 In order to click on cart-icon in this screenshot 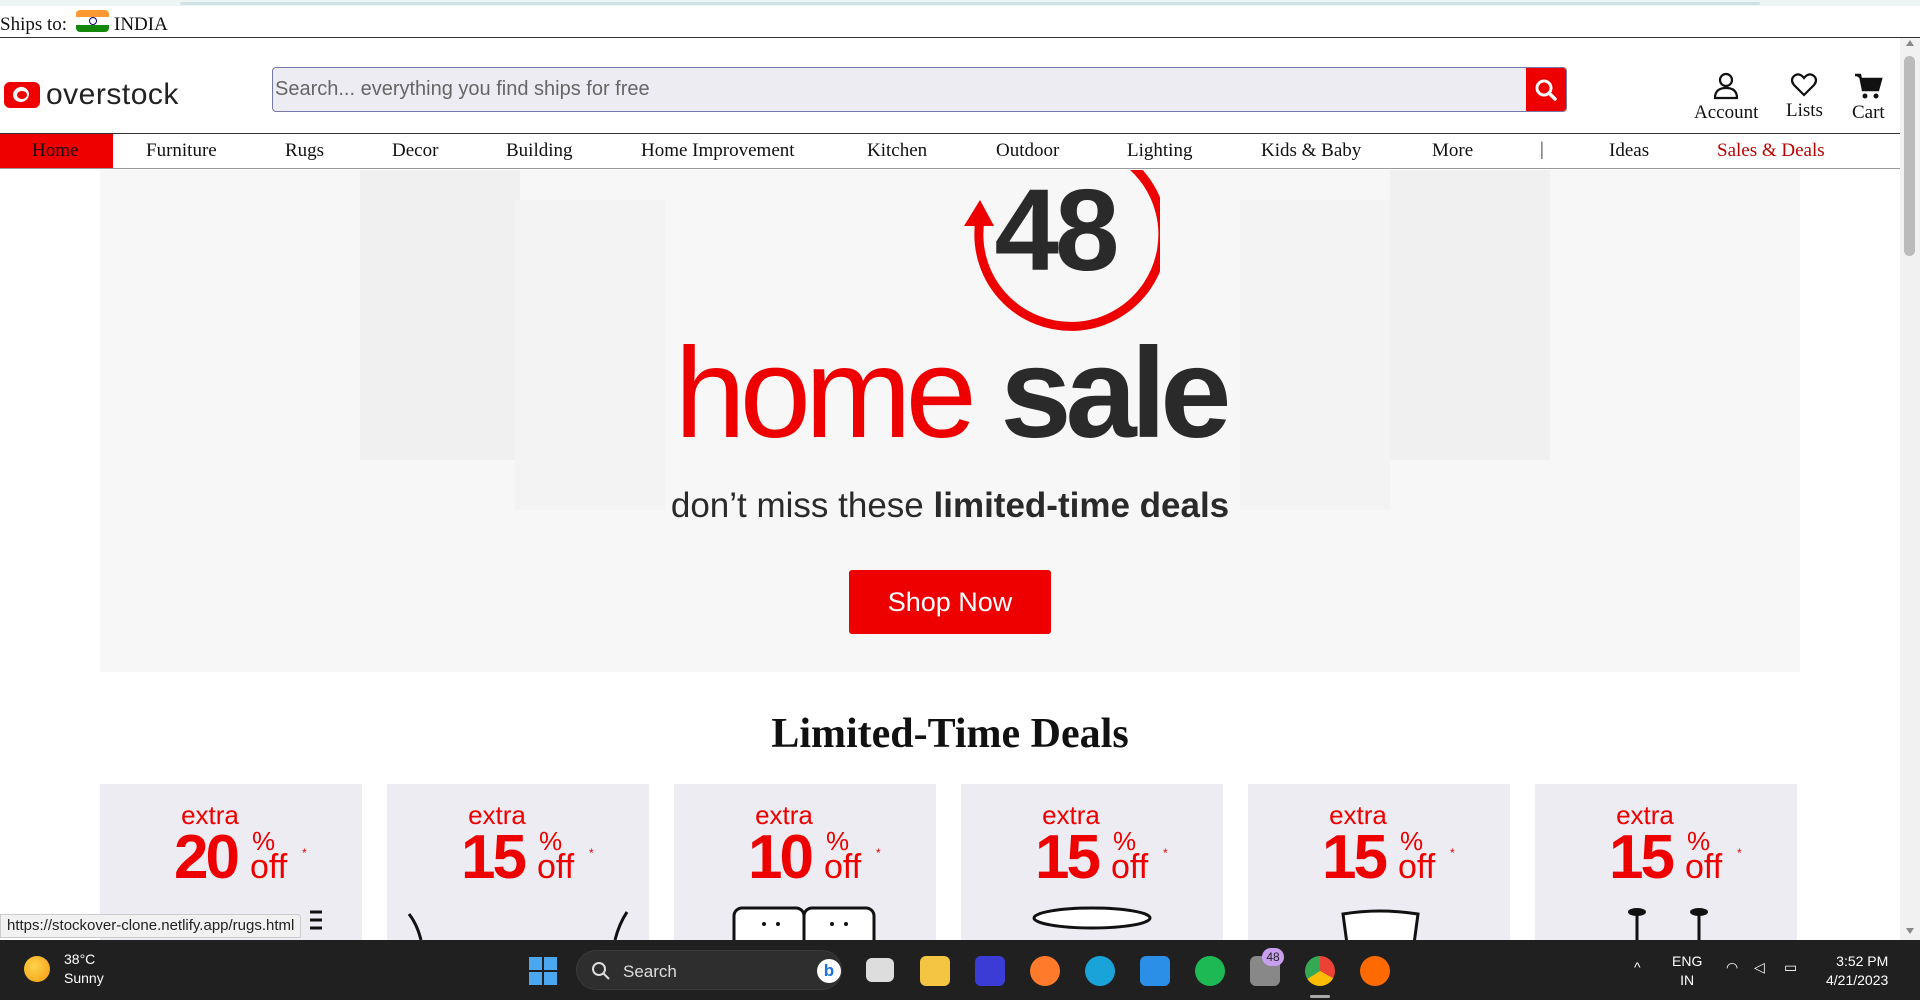, I will do `click(1869, 86)`.